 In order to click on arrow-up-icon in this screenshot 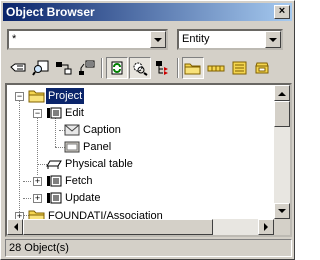, I will do `click(282, 93)`.